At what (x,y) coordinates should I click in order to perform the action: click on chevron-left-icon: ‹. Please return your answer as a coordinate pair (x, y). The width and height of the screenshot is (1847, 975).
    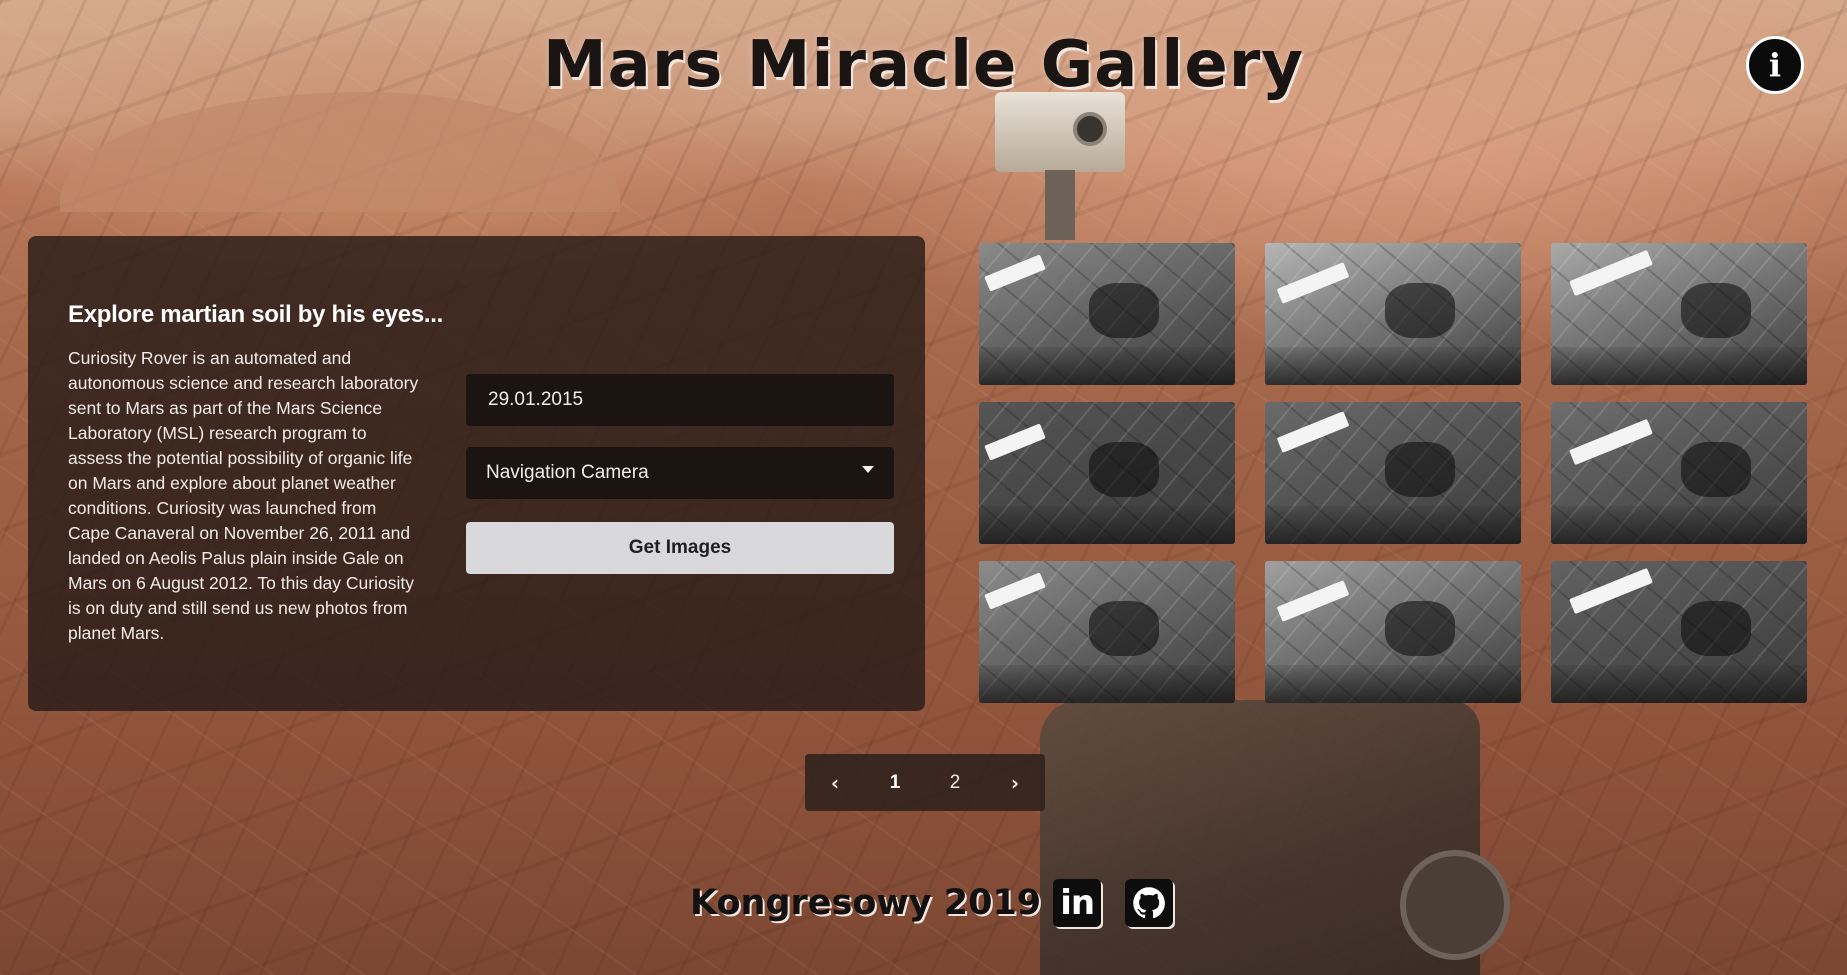
    Looking at the image, I should click on (835, 782).